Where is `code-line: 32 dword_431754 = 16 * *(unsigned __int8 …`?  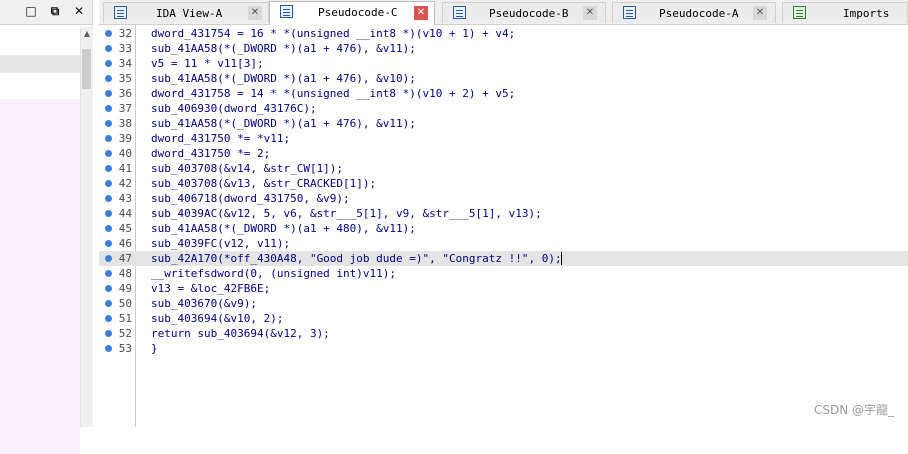 code-line: 32 dword_431754 = 16 * *(unsigned __int8 … is located at coordinates (503, 33).